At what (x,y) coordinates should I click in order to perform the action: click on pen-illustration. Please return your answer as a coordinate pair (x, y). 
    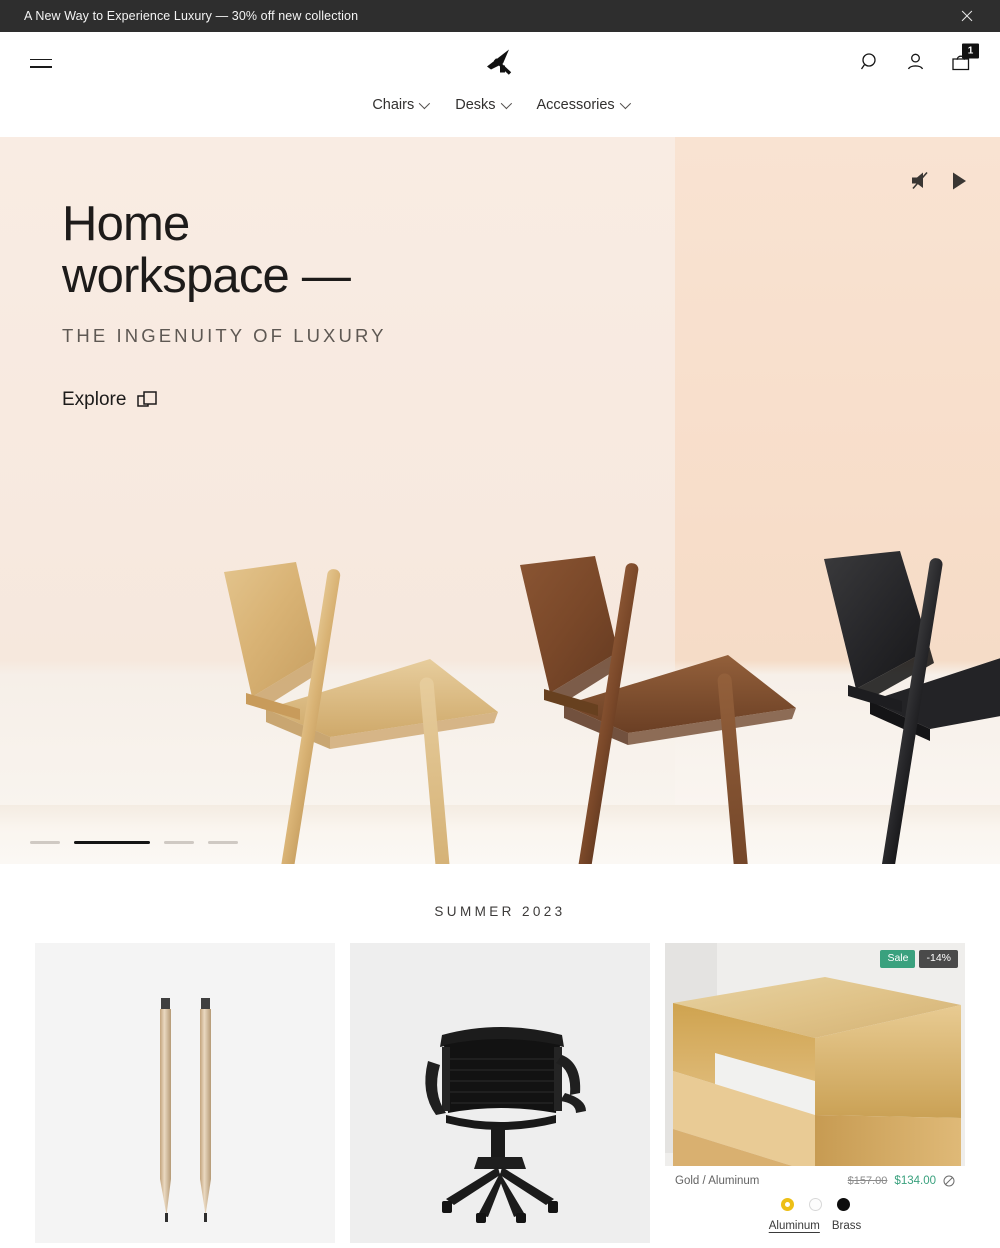
    Looking at the image, I should click on (185, 1110).